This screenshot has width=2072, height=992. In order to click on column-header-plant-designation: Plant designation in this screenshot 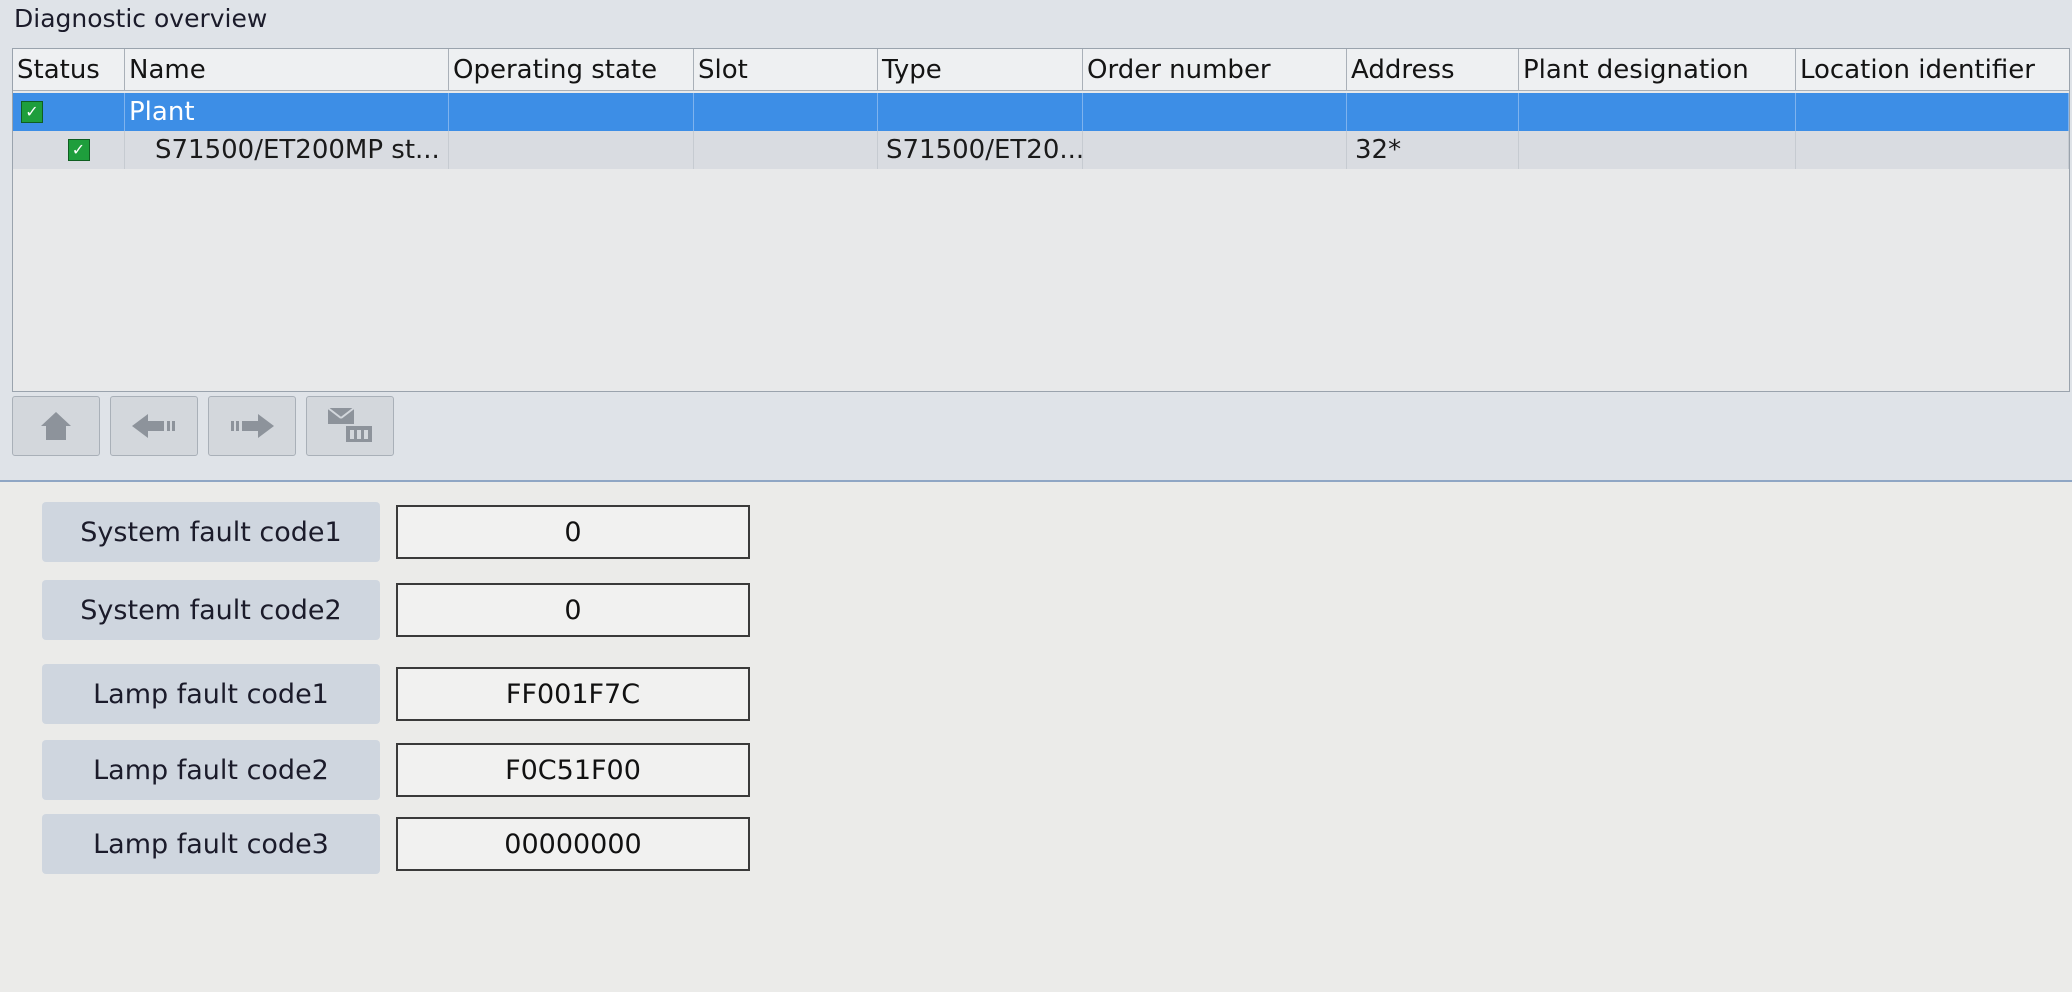, I will do `click(1657, 70)`.